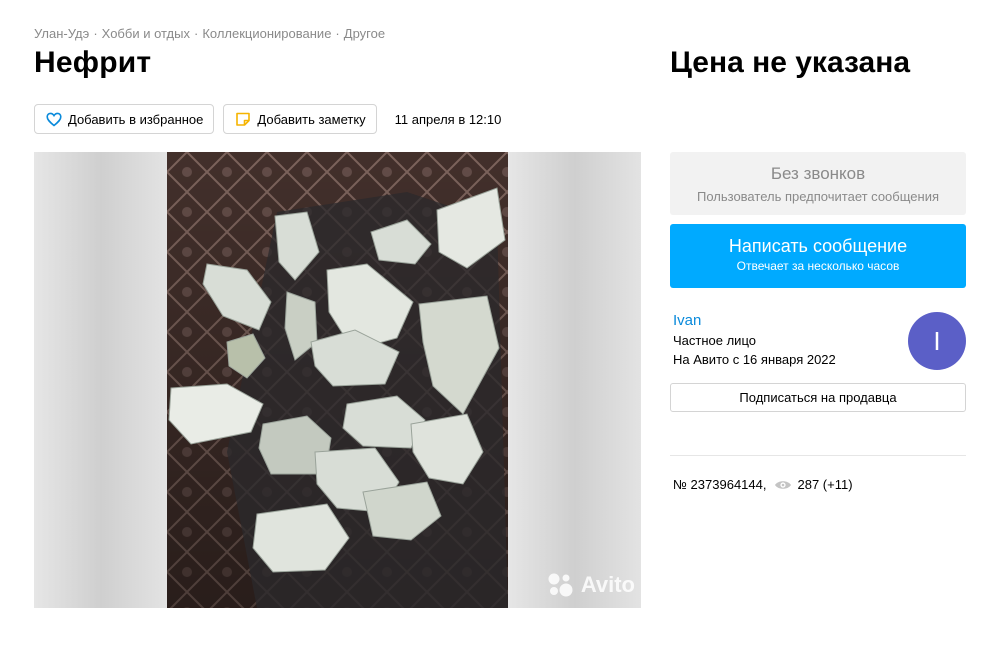 The height and width of the screenshot is (647, 1000). What do you see at coordinates (448, 119) in the screenshot?
I see `publish-date: 11 апреля в 12:10` at bounding box center [448, 119].